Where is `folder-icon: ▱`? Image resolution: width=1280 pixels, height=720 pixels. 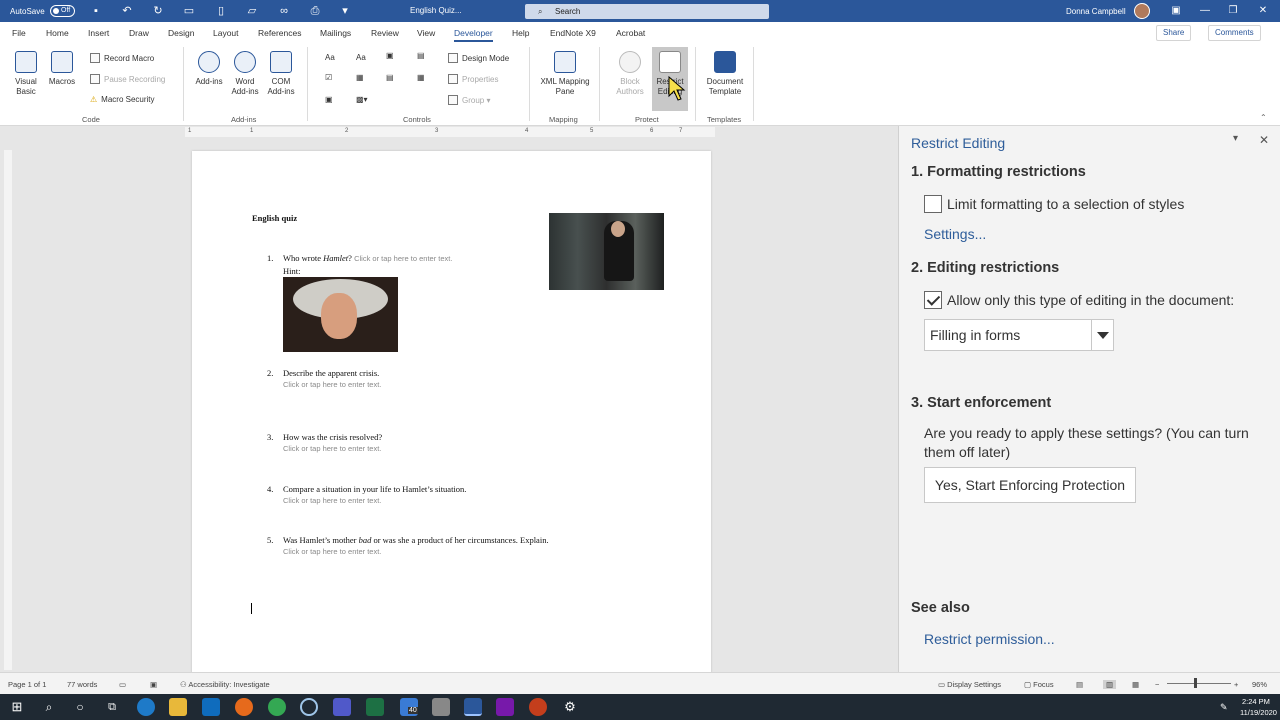
folder-icon: ▱ is located at coordinates (252, 11).